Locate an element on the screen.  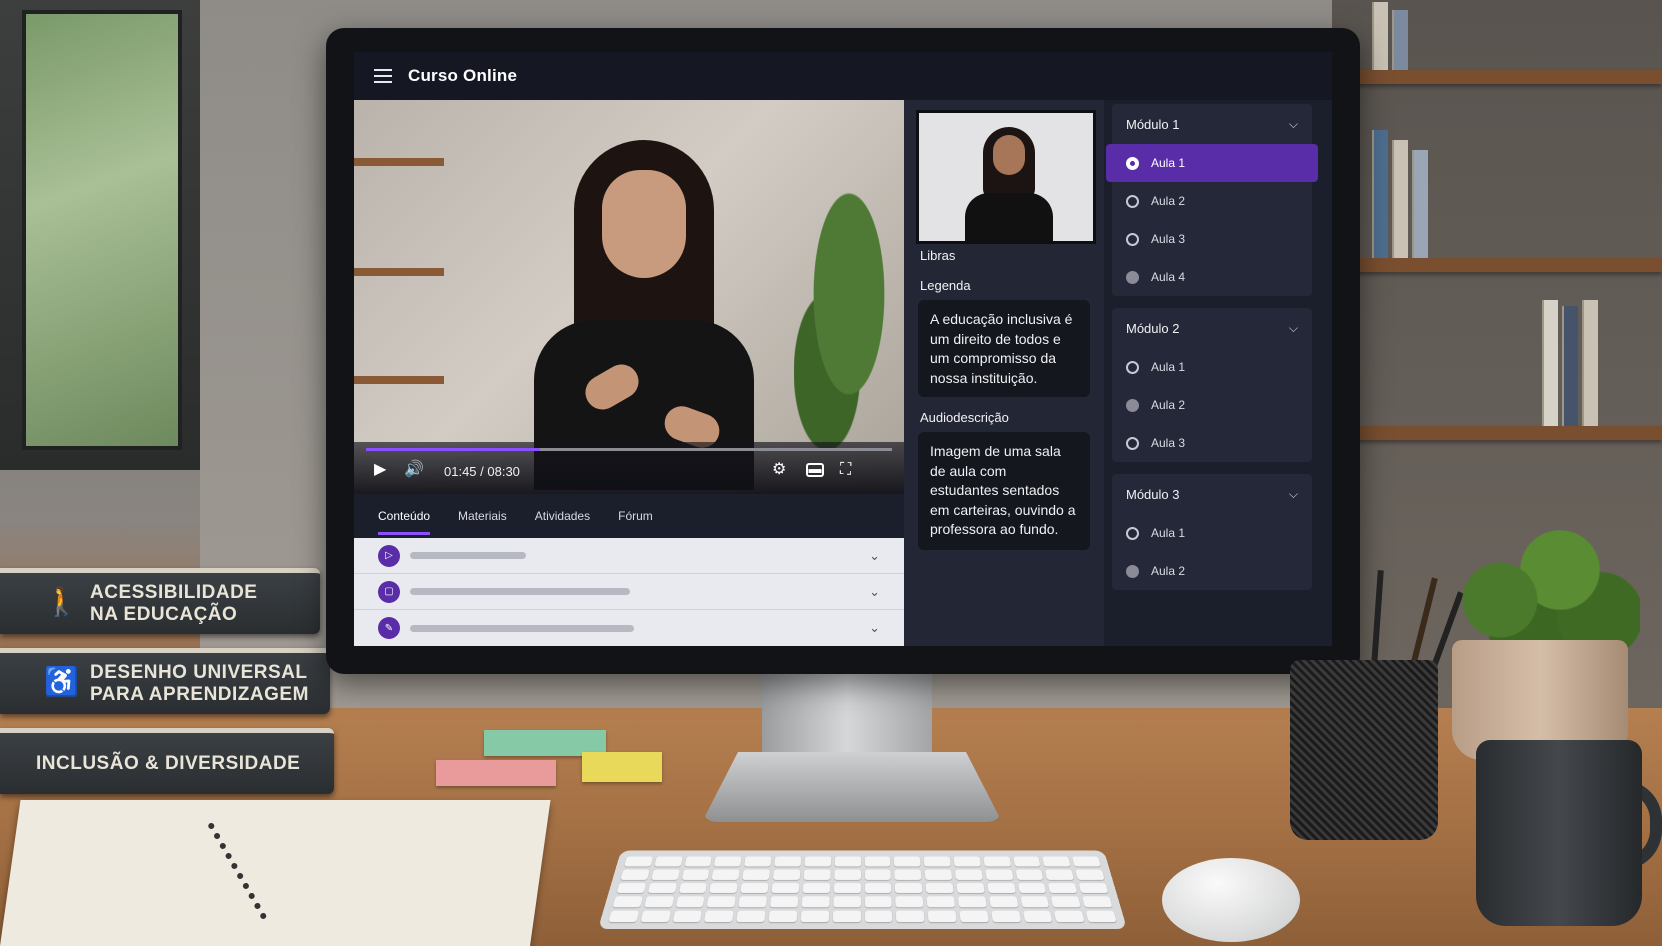
lesson-label: Aula 2 is located at coordinates (1168, 571).